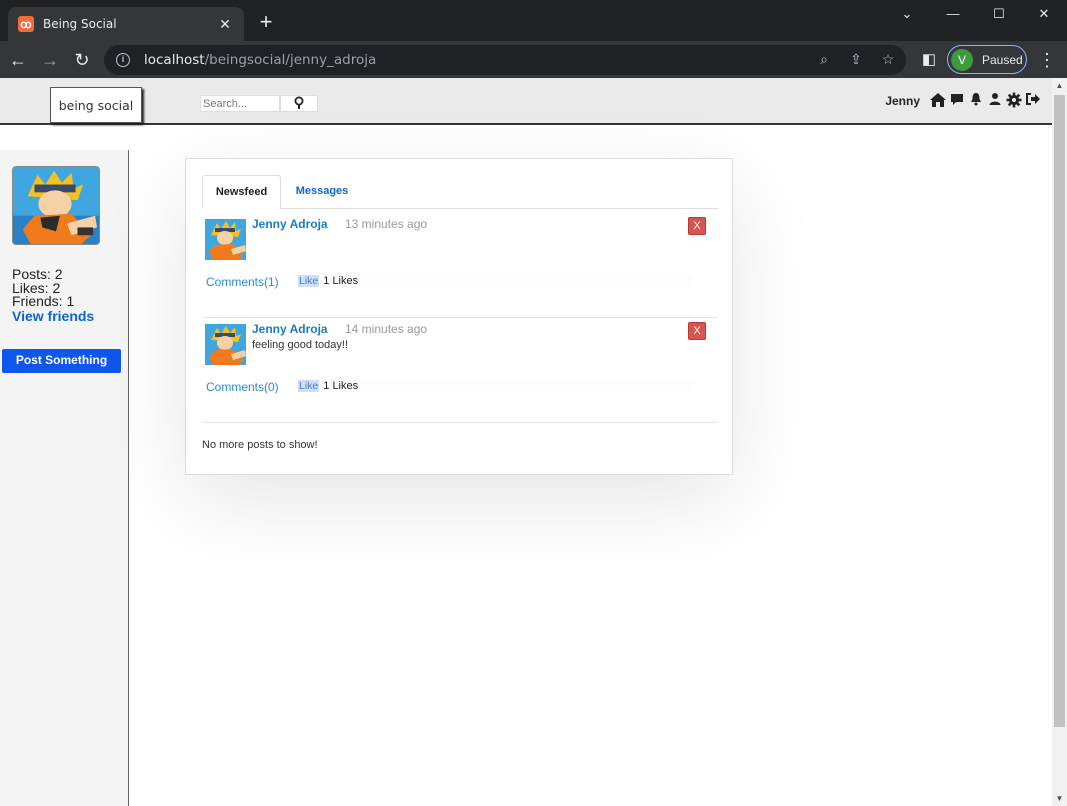 This screenshot has width=1067, height=806. What do you see at coordinates (902, 101) in the screenshot?
I see `username-link: Jenny` at bounding box center [902, 101].